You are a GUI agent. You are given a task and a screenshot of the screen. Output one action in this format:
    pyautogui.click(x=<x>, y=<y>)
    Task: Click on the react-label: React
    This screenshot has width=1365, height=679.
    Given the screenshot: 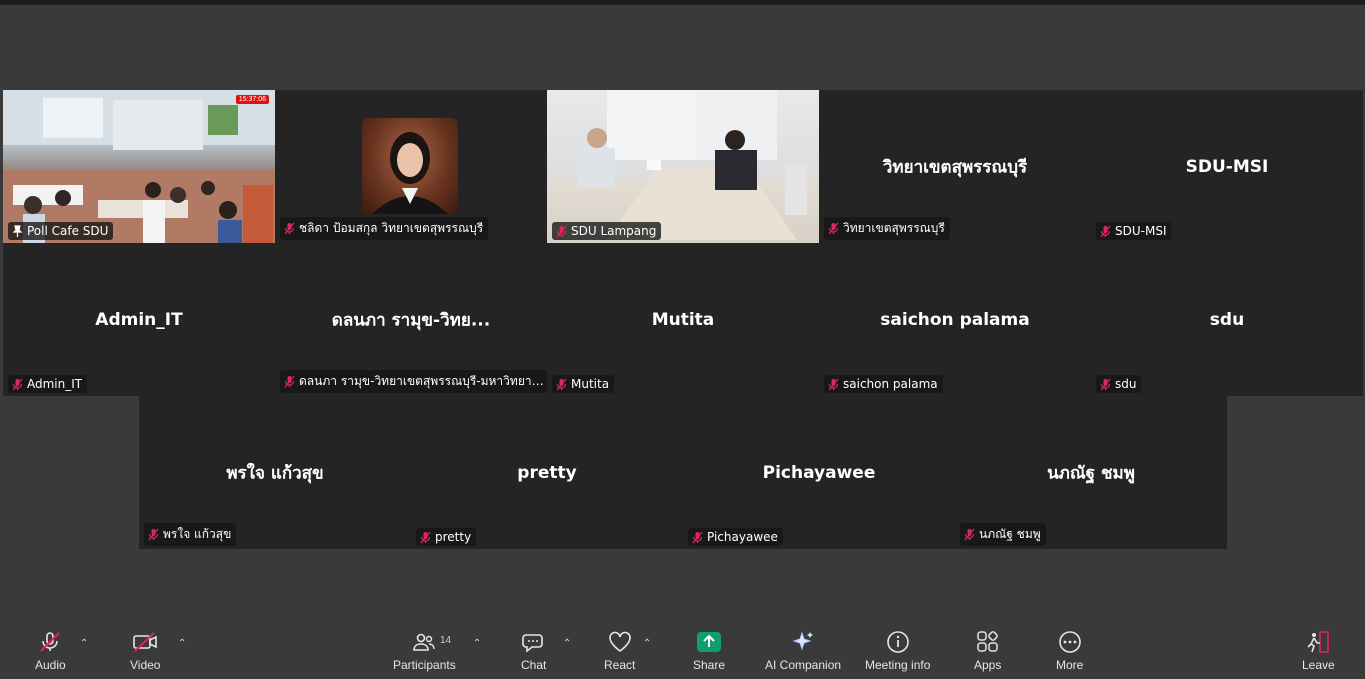 What is the action you would take?
    pyautogui.click(x=620, y=665)
    